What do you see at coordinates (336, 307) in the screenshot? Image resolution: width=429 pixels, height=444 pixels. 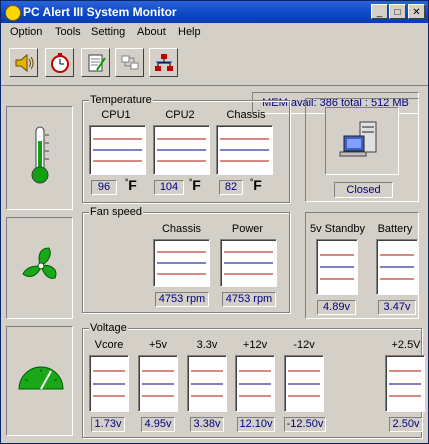 I see `standby-5v-value: 4.89v` at bounding box center [336, 307].